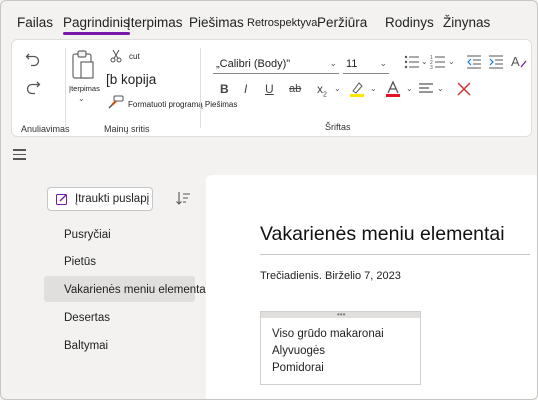 Image resolution: width=538 pixels, height=400 pixels. What do you see at coordinates (81, 98) in the screenshot?
I see `paste-dropdown-chevron: ⌄` at bounding box center [81, 98].